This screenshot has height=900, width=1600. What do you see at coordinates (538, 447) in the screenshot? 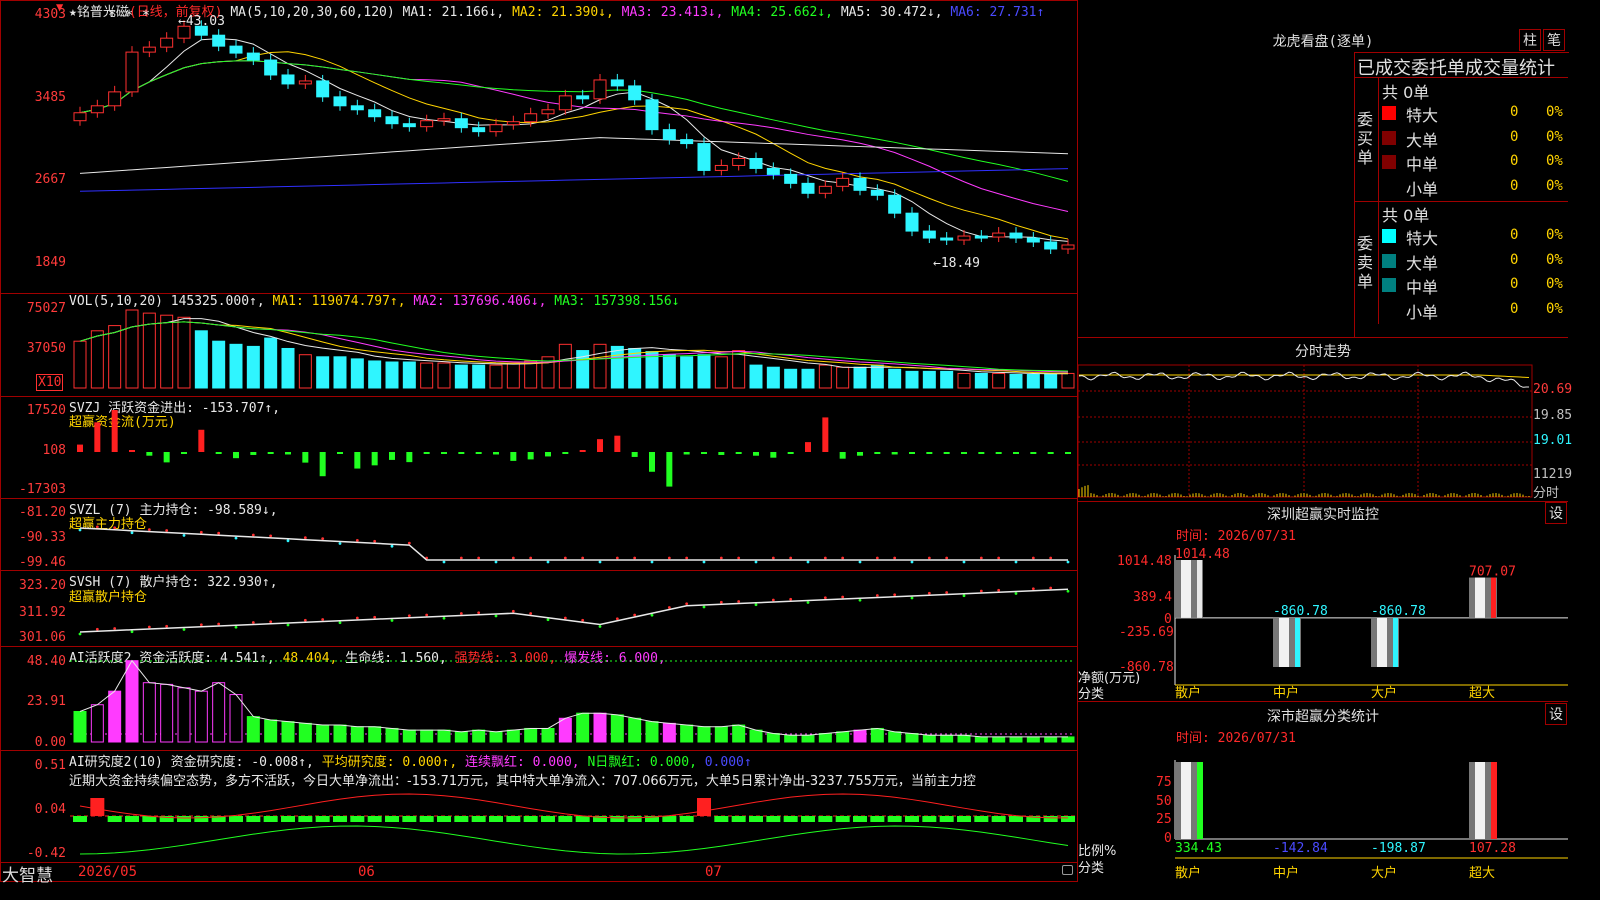
I see `svzj-chart` at bounding box center [538, 447].